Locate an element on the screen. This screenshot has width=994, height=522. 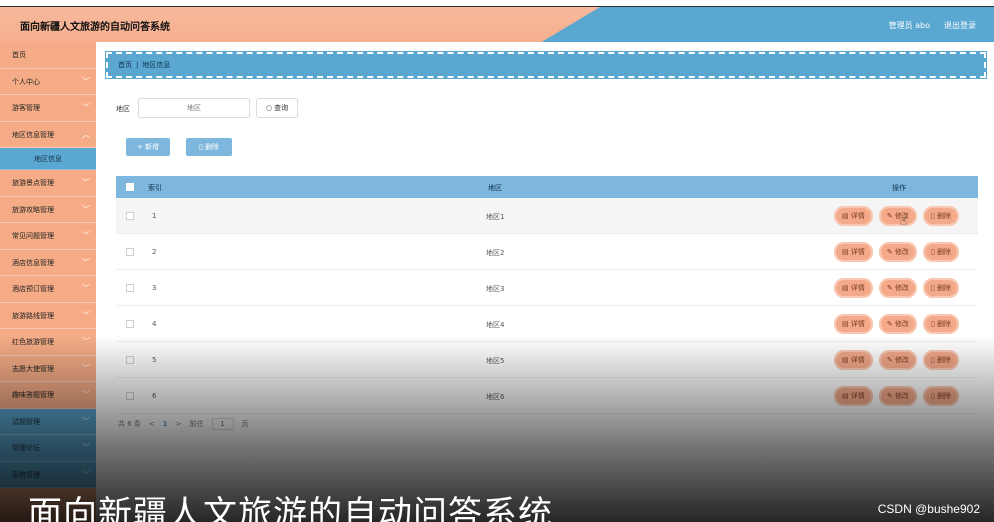
prev-page-button: < is located at coordinates (152, 424).